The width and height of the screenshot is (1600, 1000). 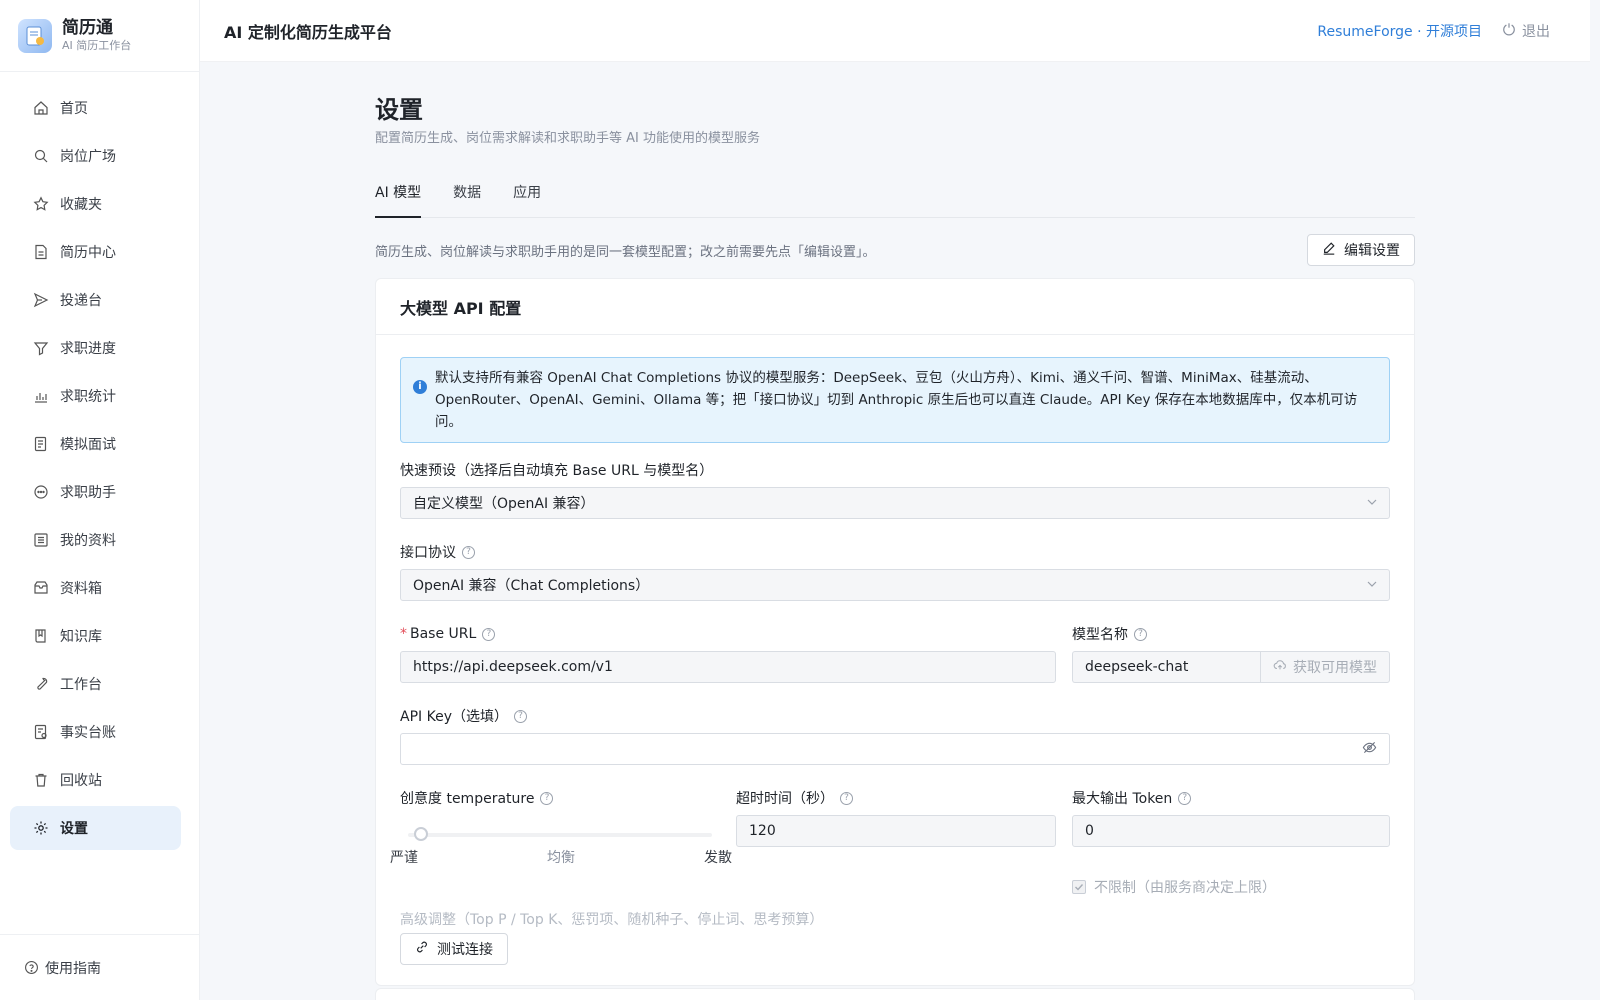 I want to click on link-icon, so click(x=422, y=949).